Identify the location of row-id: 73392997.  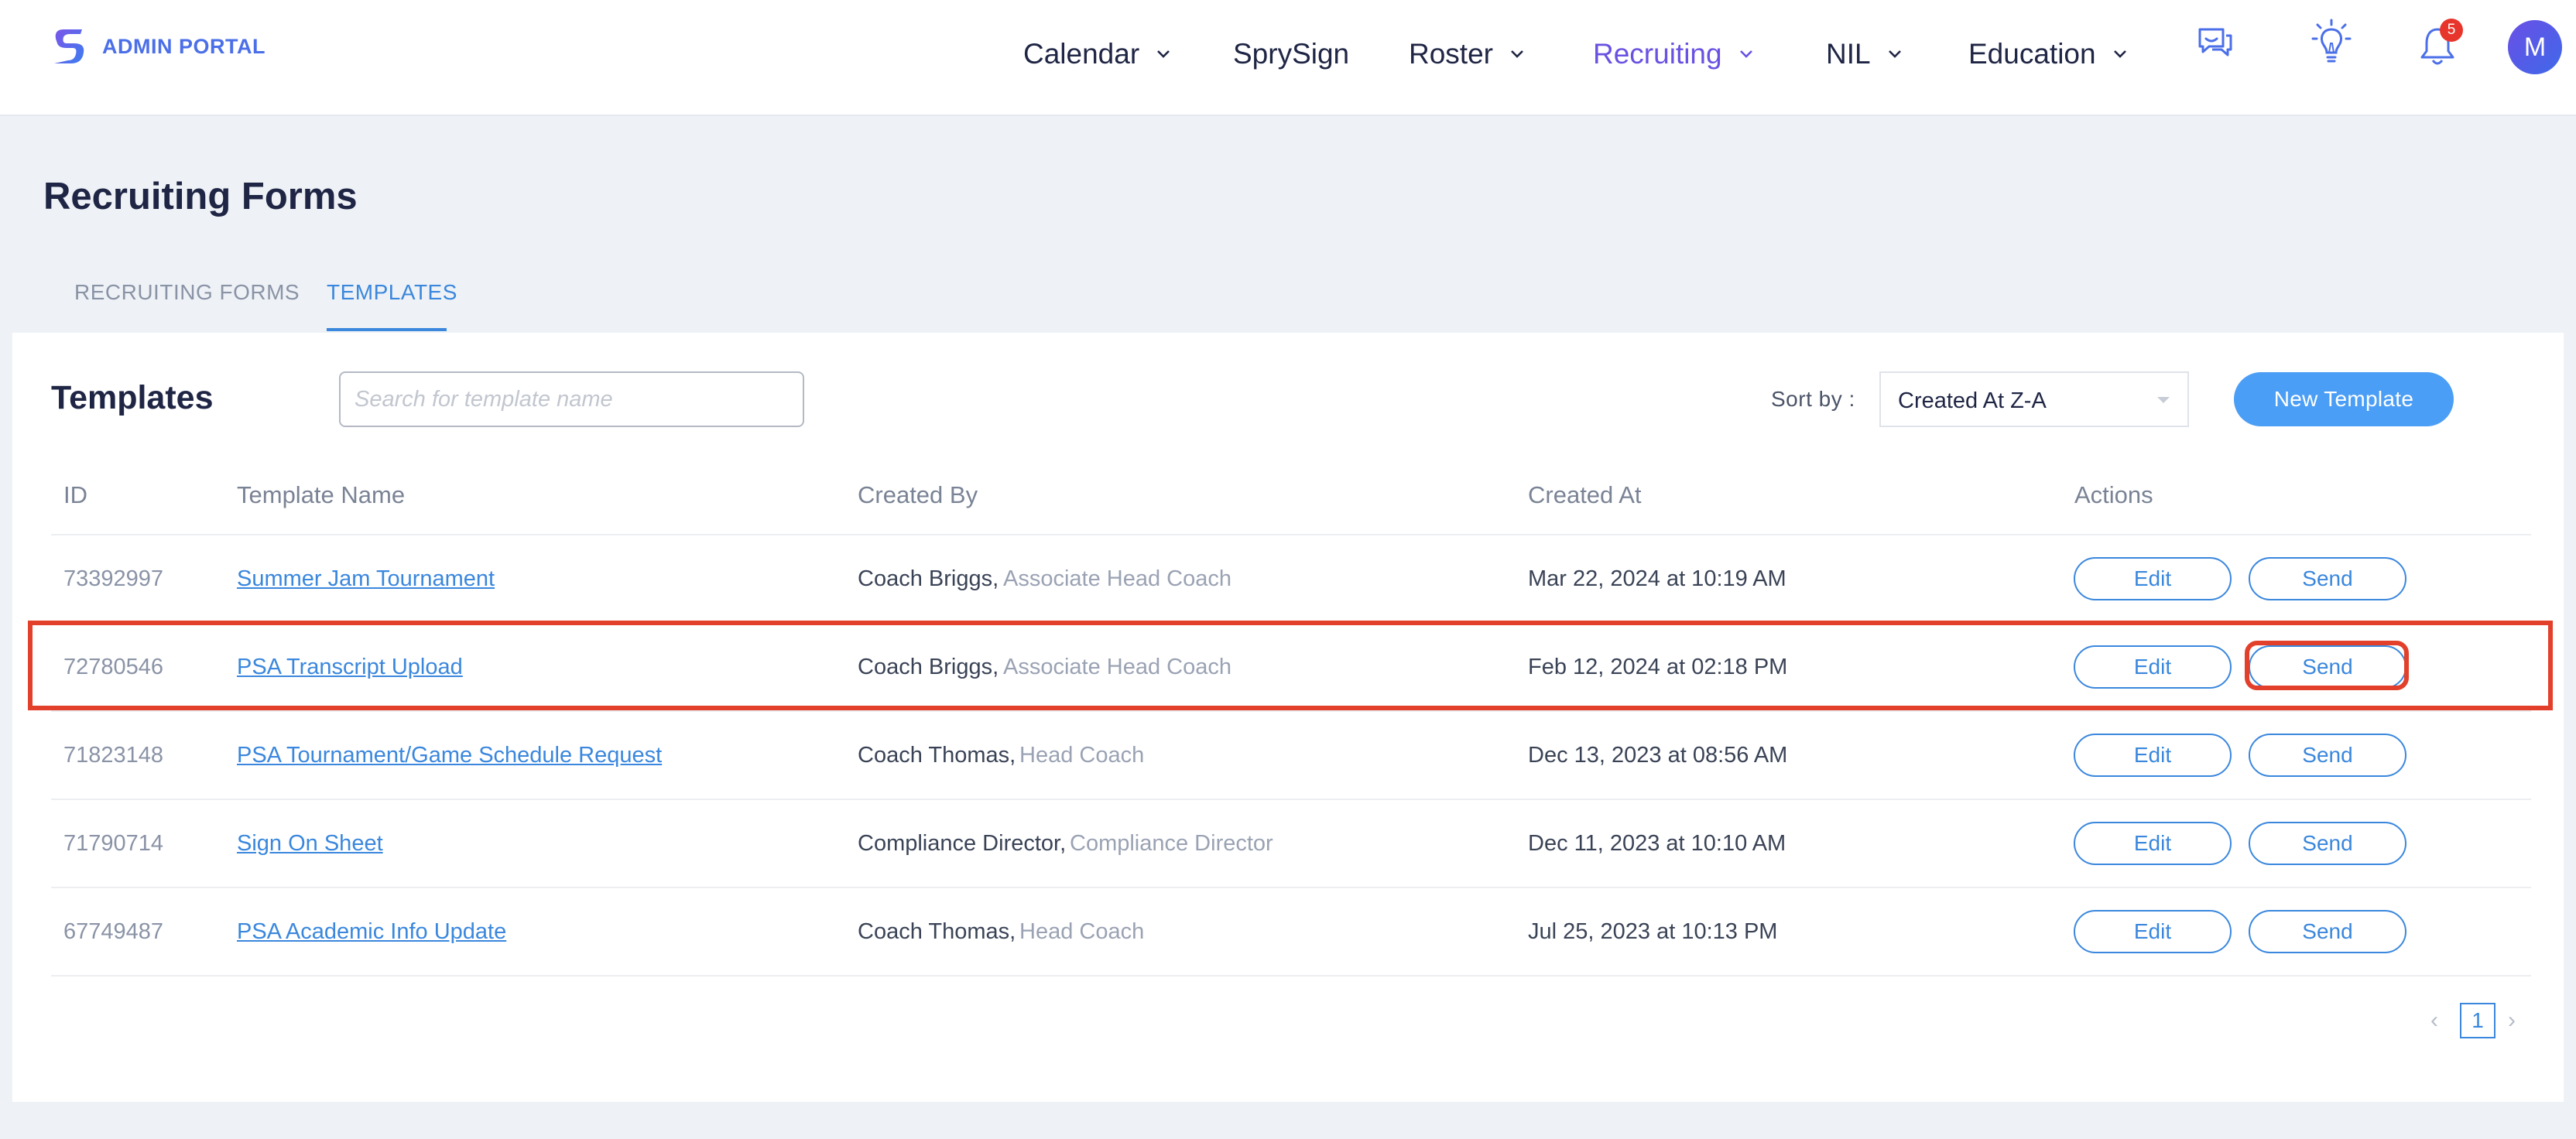
(113, 578).